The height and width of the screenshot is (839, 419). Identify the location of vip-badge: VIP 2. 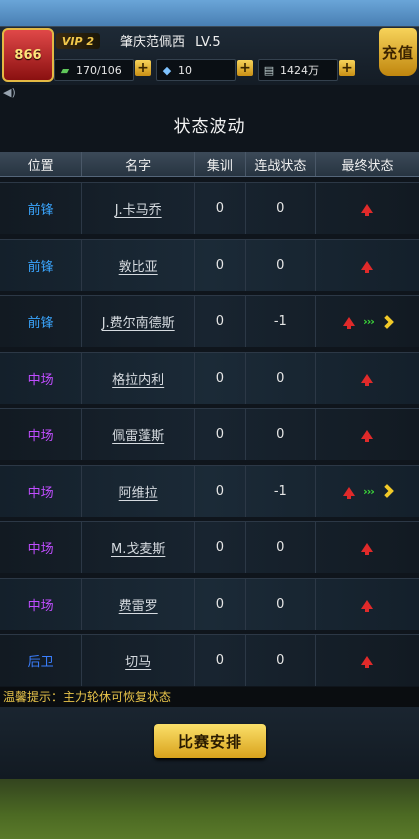
(78, 41).